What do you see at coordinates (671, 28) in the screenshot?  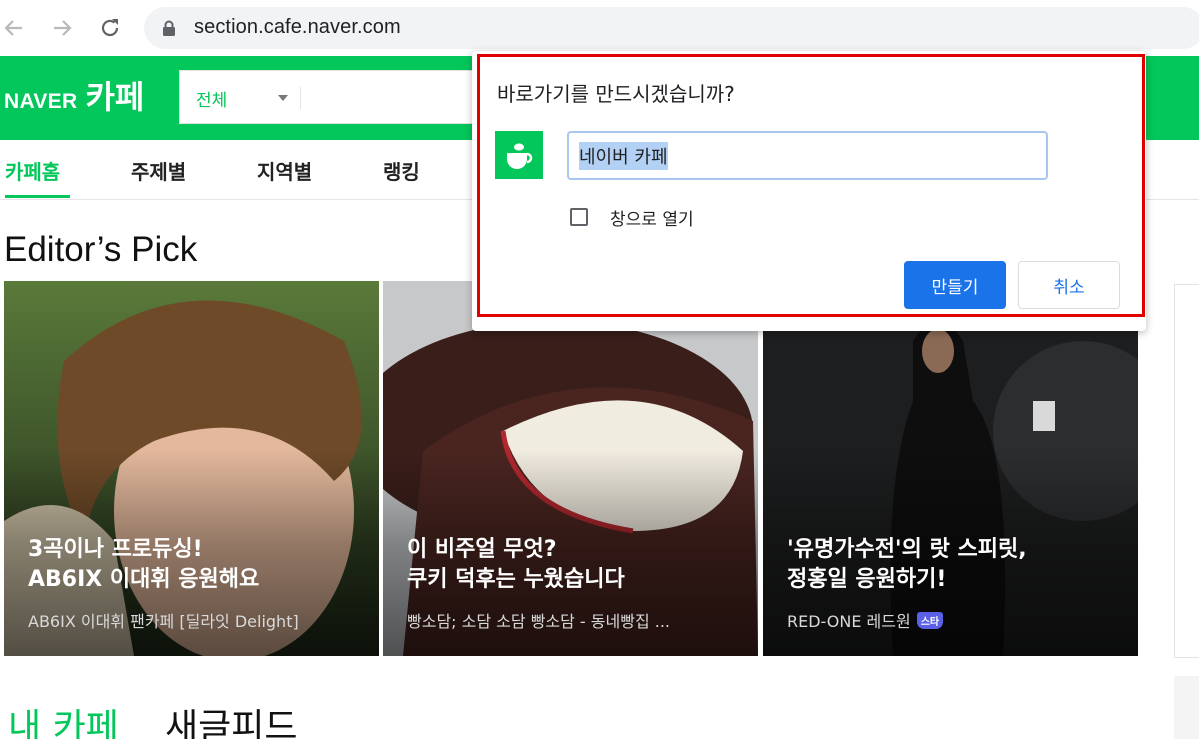 I see `address-bar: section.cafe.naver.com` at bounding box center [671, 28].